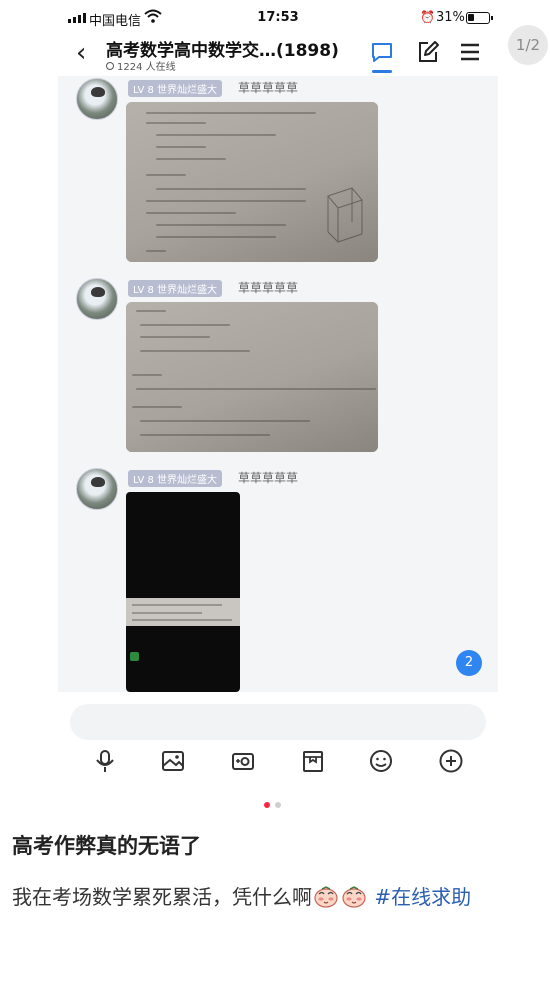 This screenshot has height=999, width=550. I want to click on message-input, so click(278, 722).